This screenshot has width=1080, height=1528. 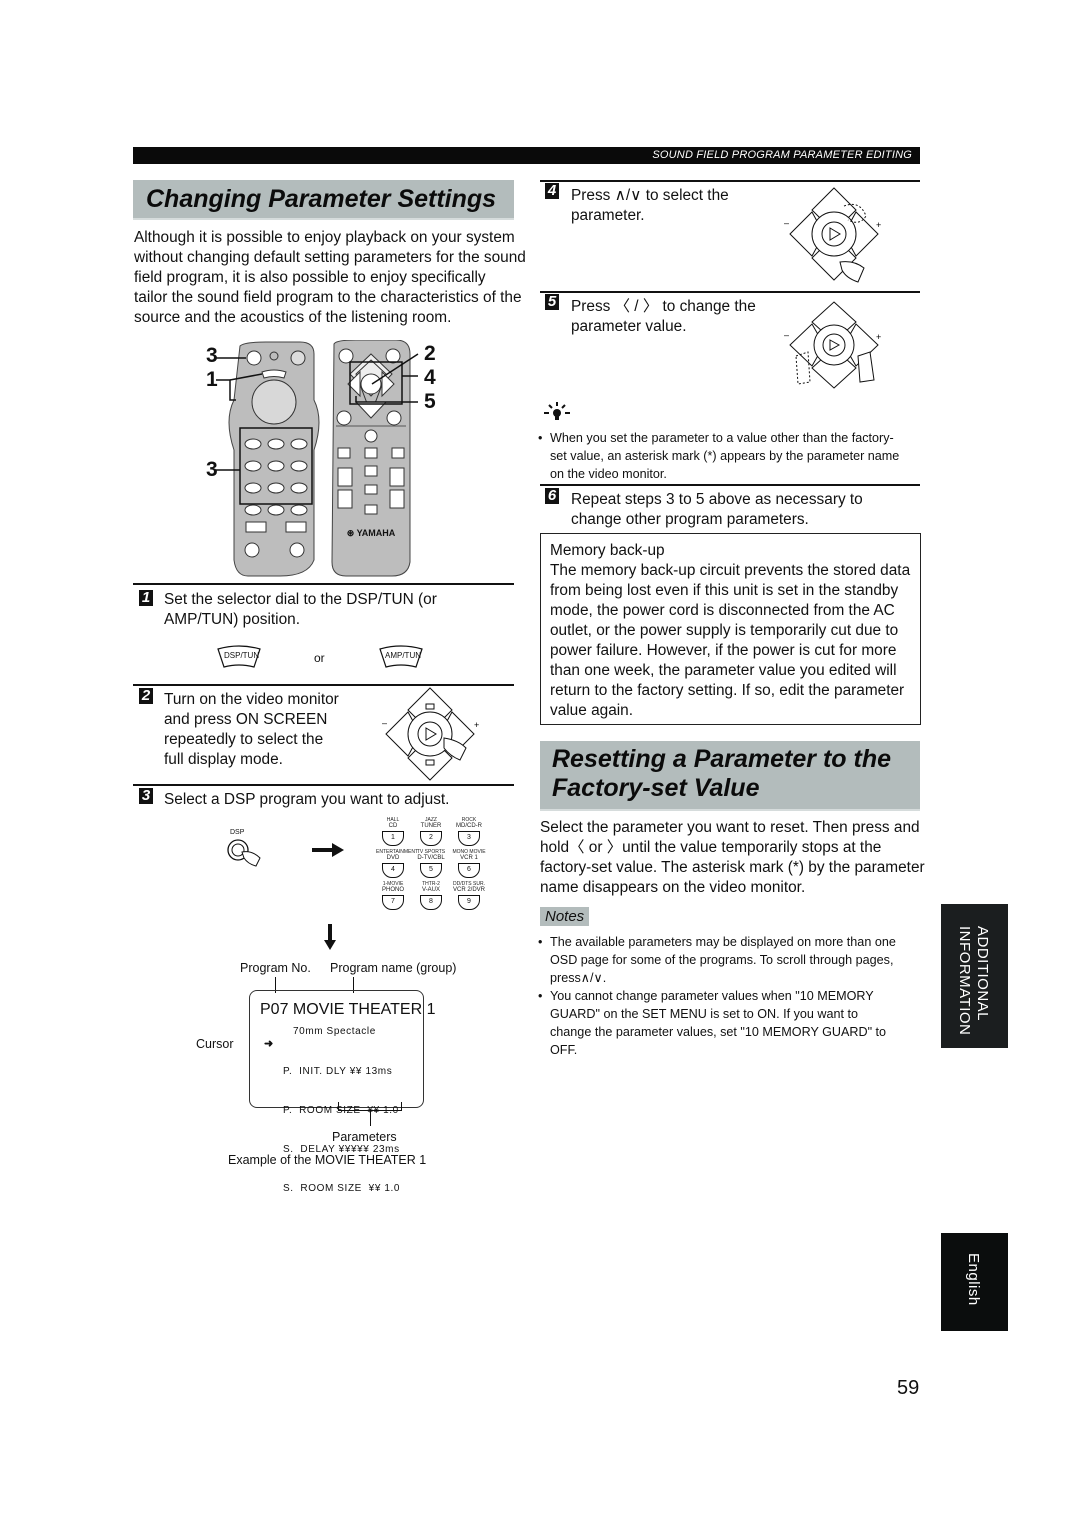 I want to click on step-number: 1, so click(x=146, y=598).